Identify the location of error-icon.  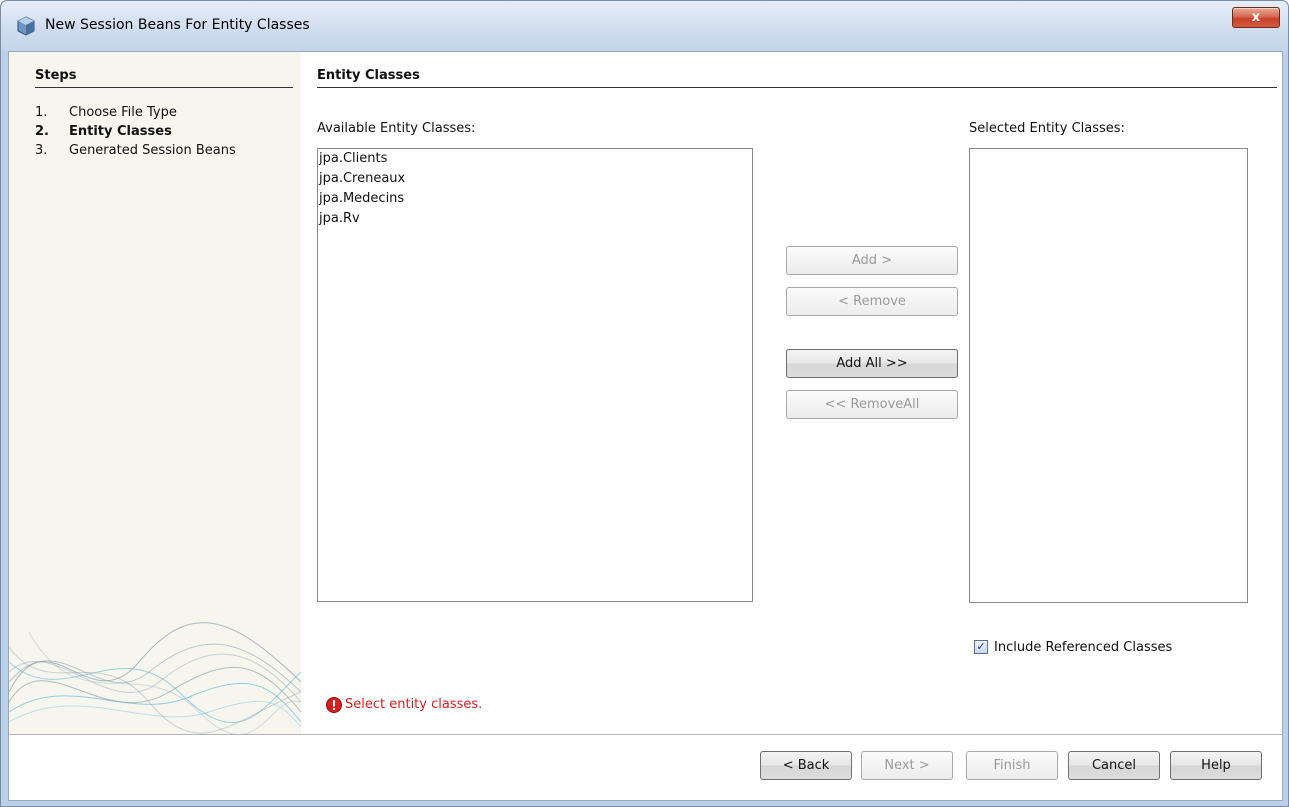
(334, 705).